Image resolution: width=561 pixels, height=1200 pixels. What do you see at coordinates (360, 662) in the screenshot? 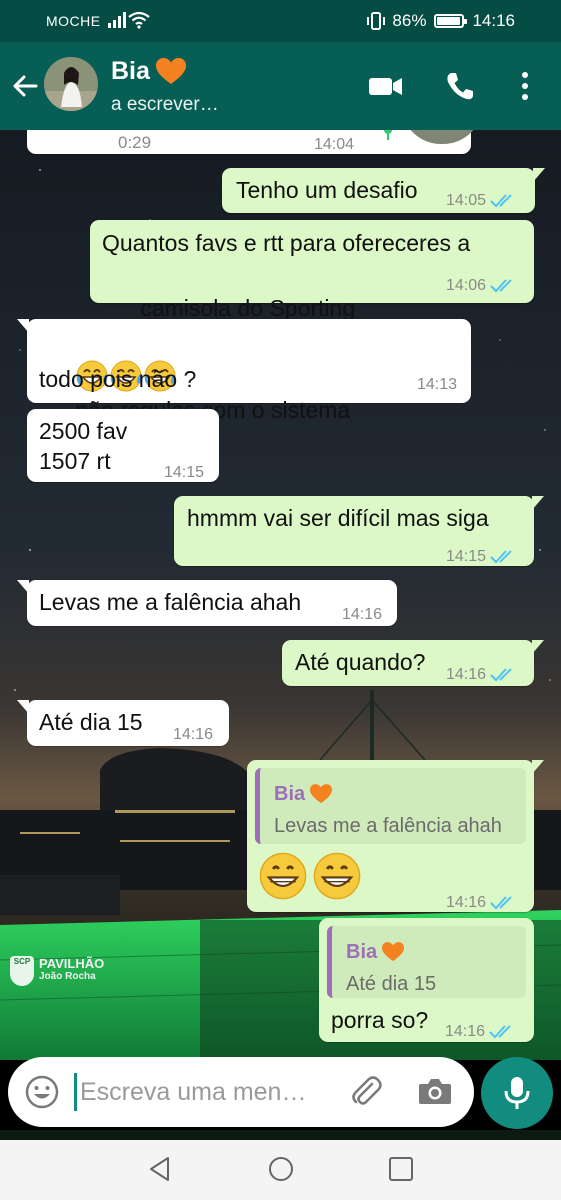
I see `message-text: Até quando?` at bounding box center [360, 662].